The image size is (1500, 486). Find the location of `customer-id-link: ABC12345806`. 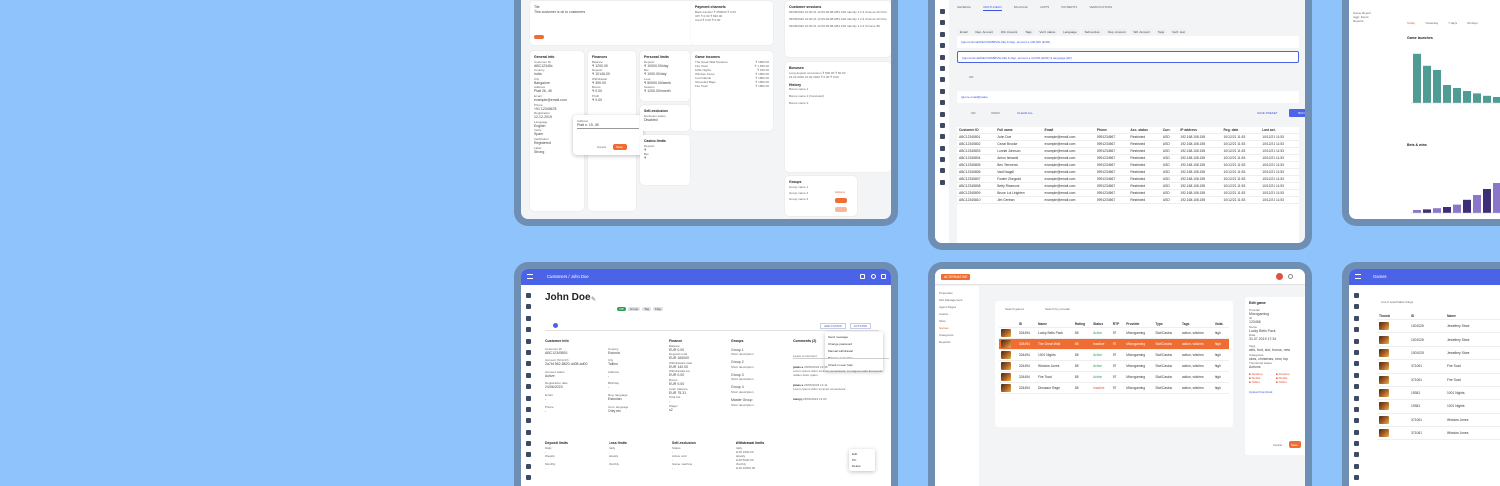

customer-id-link: ABC12345806 is located at coordinates (976, 172).